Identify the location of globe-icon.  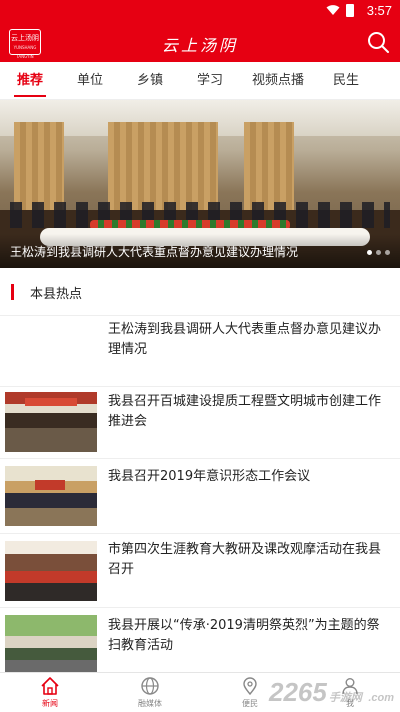
(150, 686).